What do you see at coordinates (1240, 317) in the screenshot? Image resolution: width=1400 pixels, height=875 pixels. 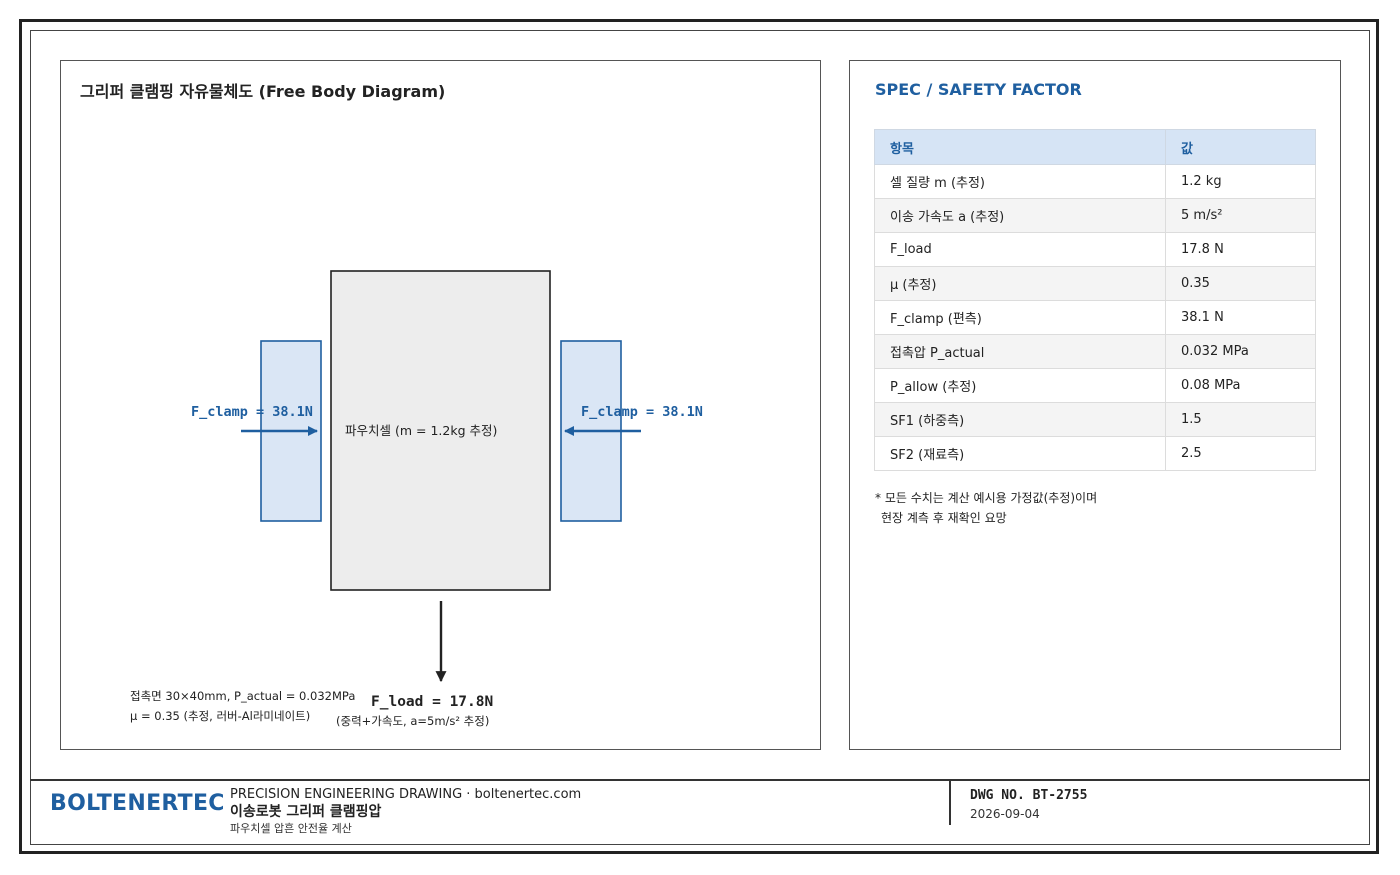 I see `spec-value: 38.1 N` at bounding box center [1240, 317].